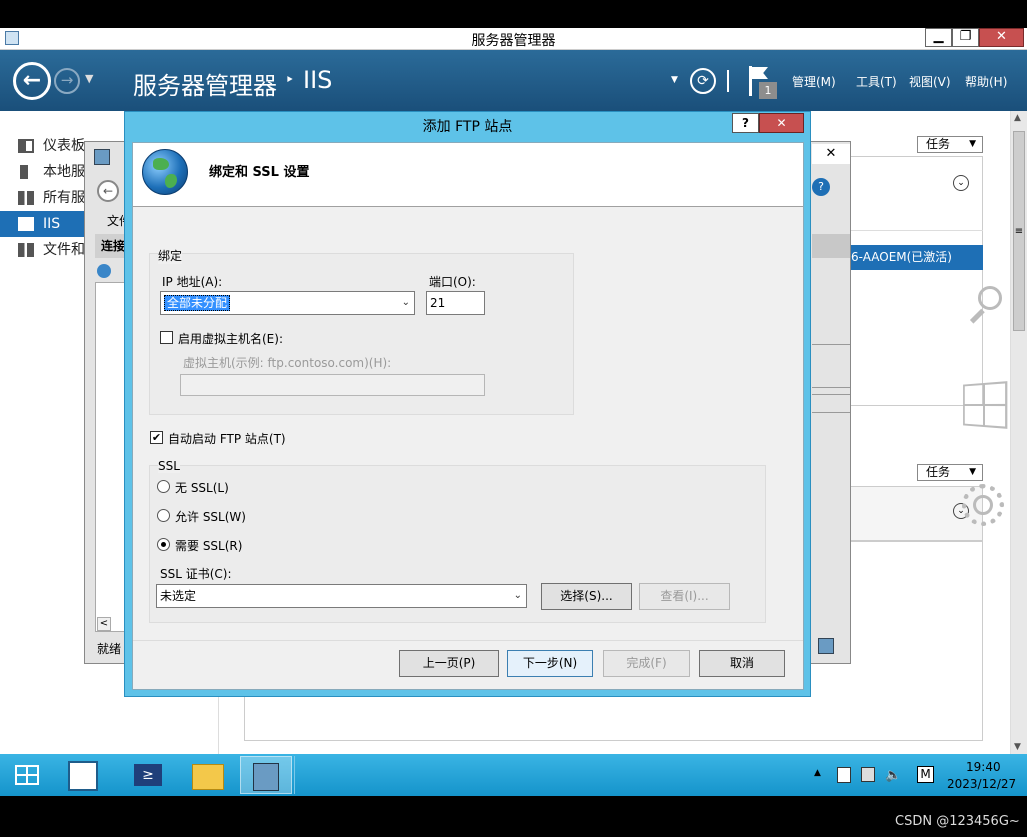  I want to click on ssl-option-require-radio, so click(163, 544).